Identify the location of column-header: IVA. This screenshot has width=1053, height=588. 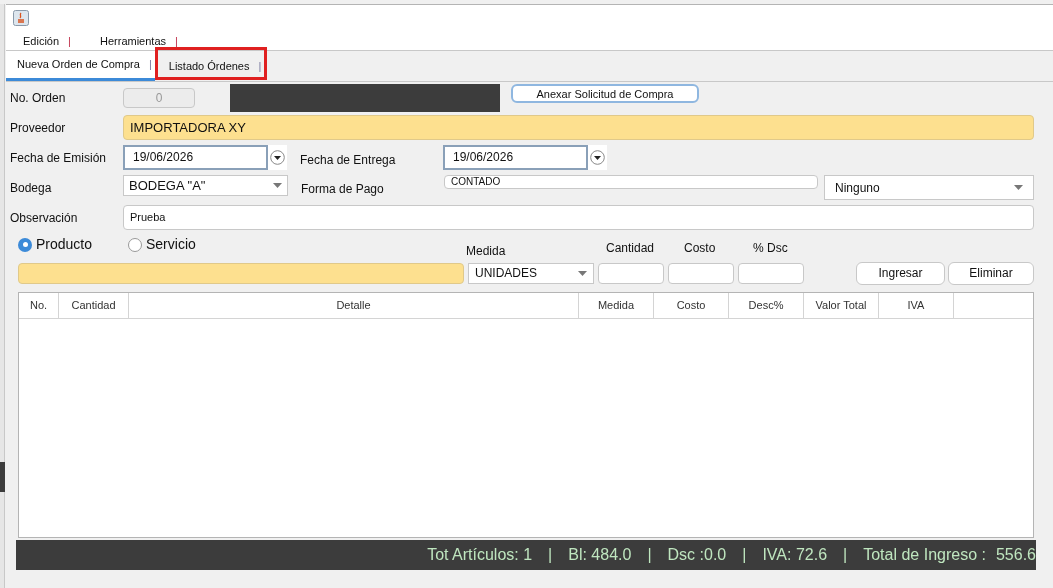
(916, 305).